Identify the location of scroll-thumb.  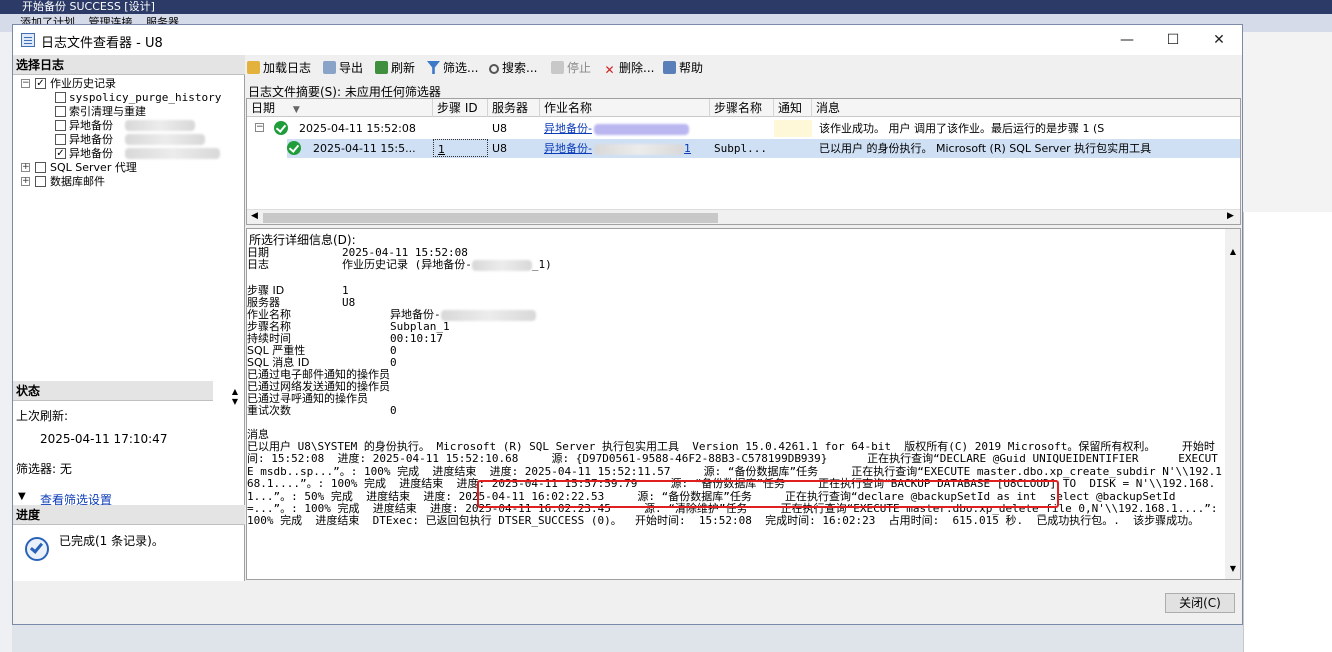
(490, 218).